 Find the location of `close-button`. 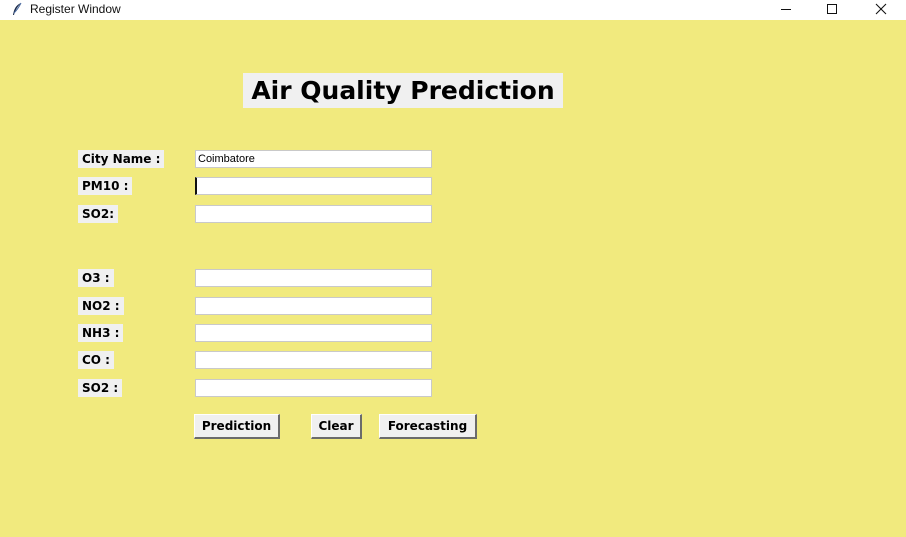

close-button is located at coordinates (881, 10).